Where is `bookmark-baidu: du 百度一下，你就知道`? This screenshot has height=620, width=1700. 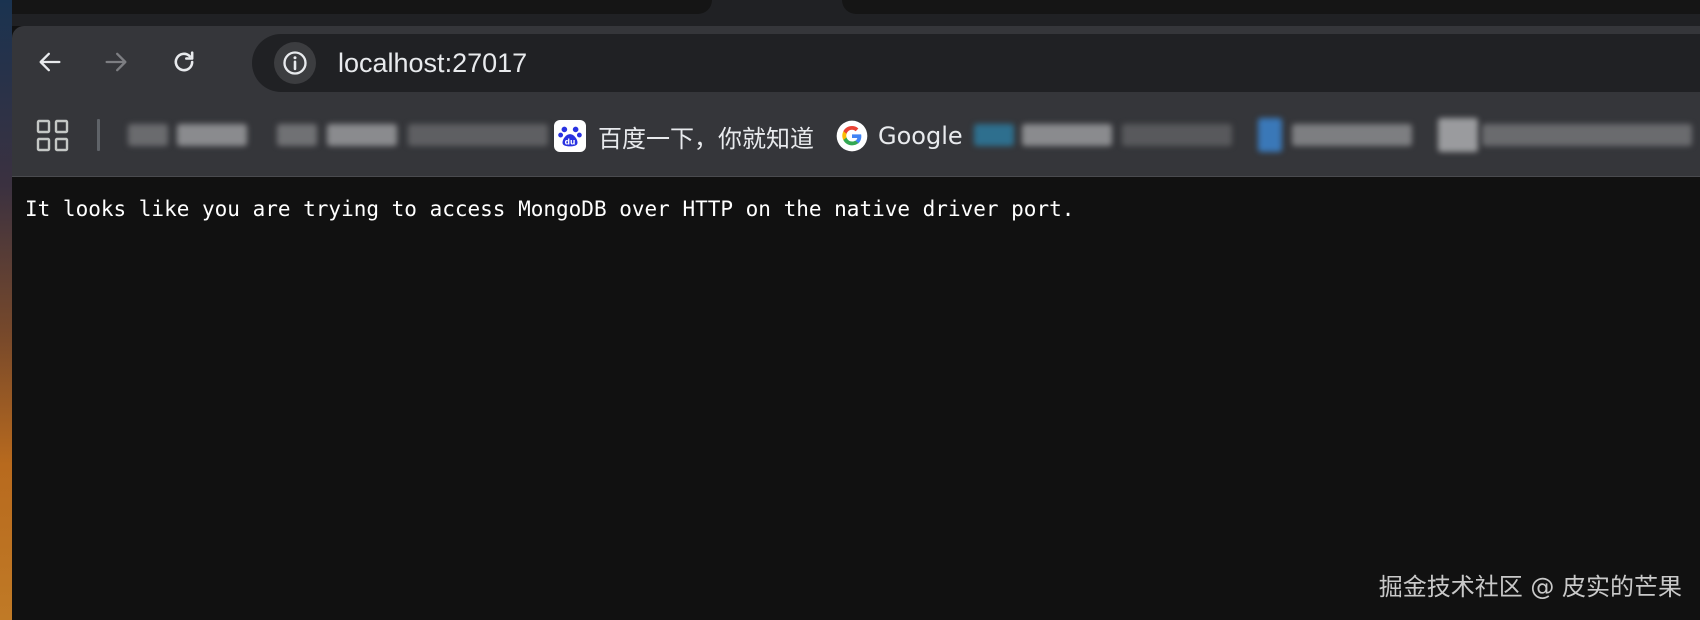 bookmark-baidu: du 百度一下，你就知道 is located at coordinates (684, 136).